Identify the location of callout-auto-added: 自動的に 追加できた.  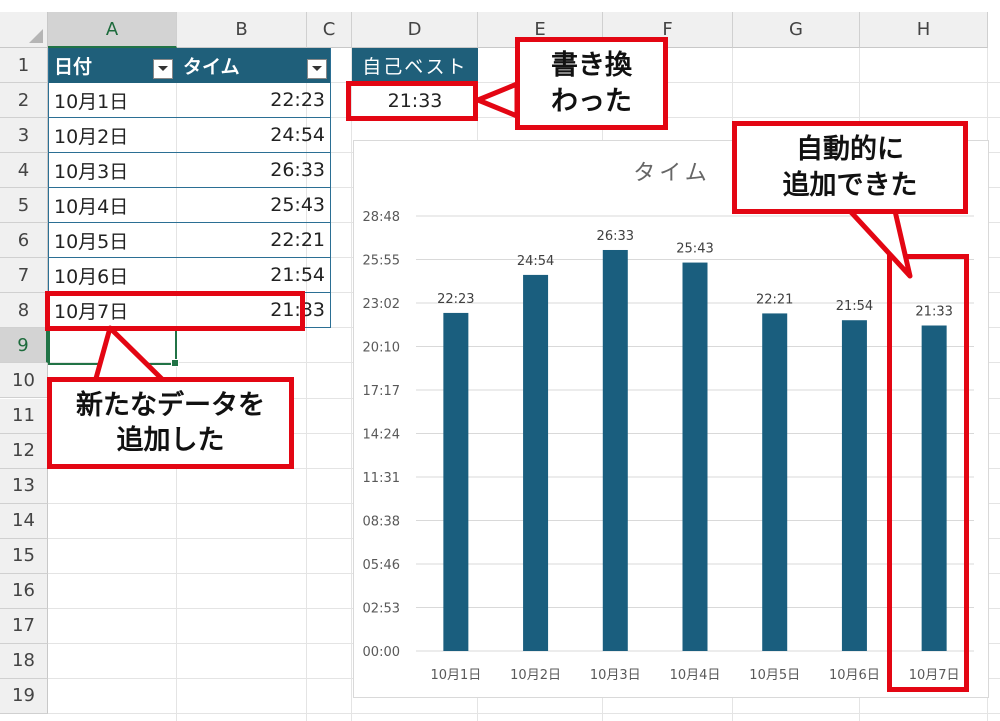
(850, 167).